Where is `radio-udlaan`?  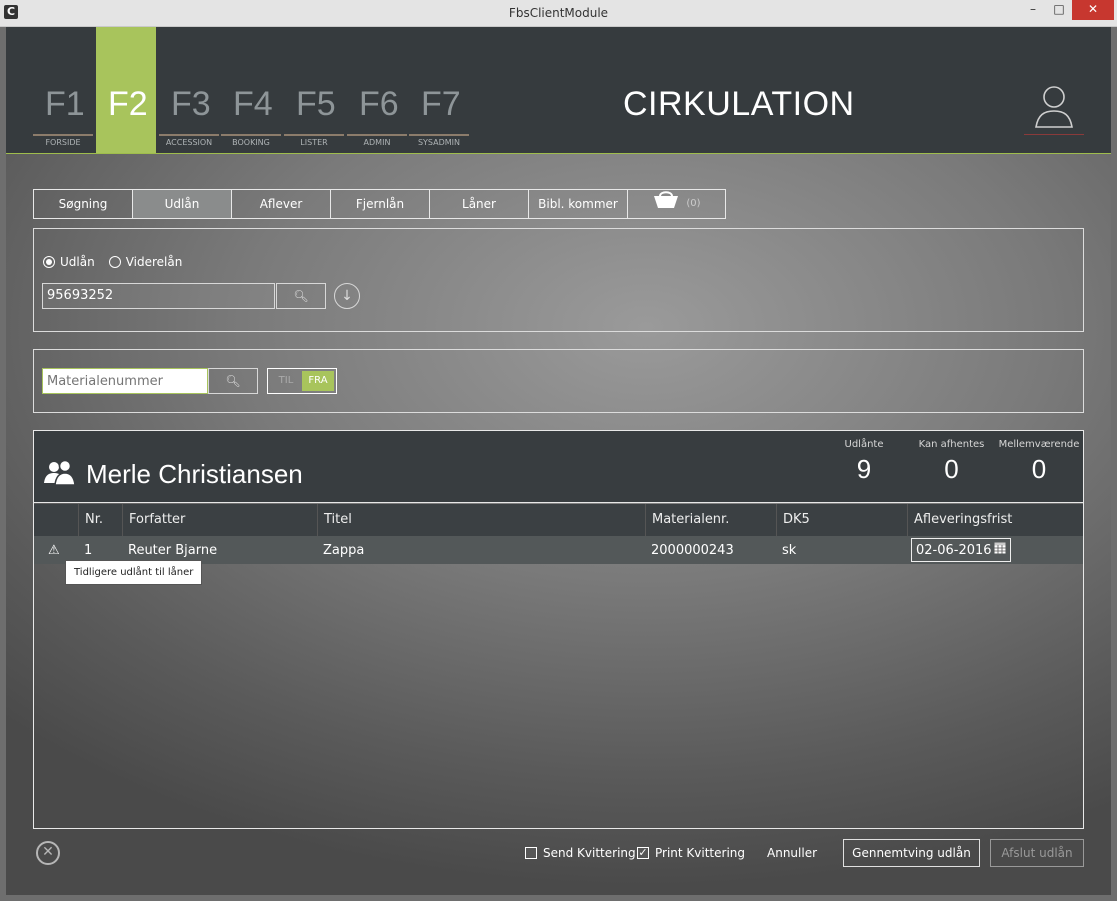
radio-udlaan is located at coordinates (49, 262).